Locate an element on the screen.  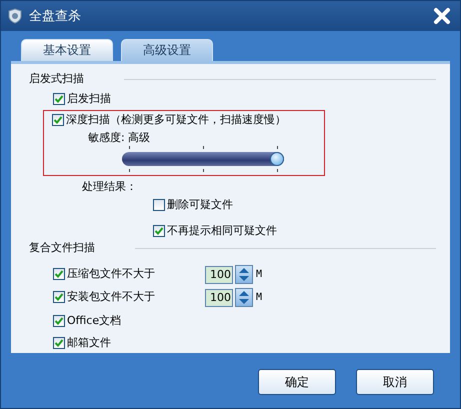
checkbox: 邮箱文件 is located at coordinates (82, 343).